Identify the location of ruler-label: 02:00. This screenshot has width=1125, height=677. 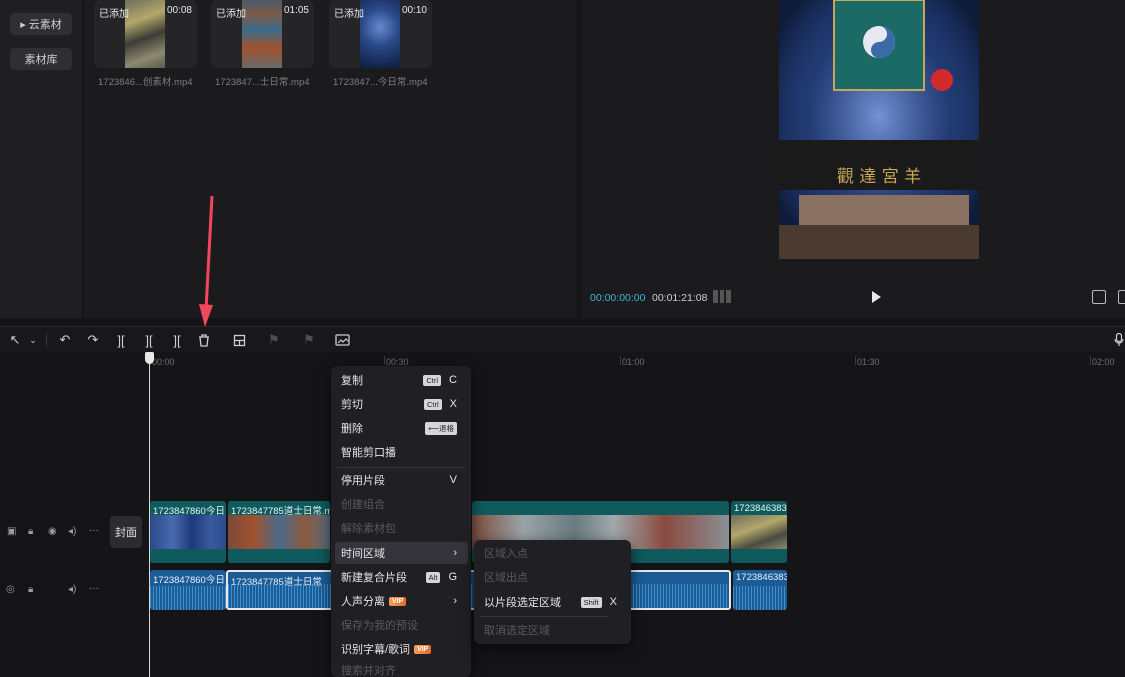
(1103, 362).